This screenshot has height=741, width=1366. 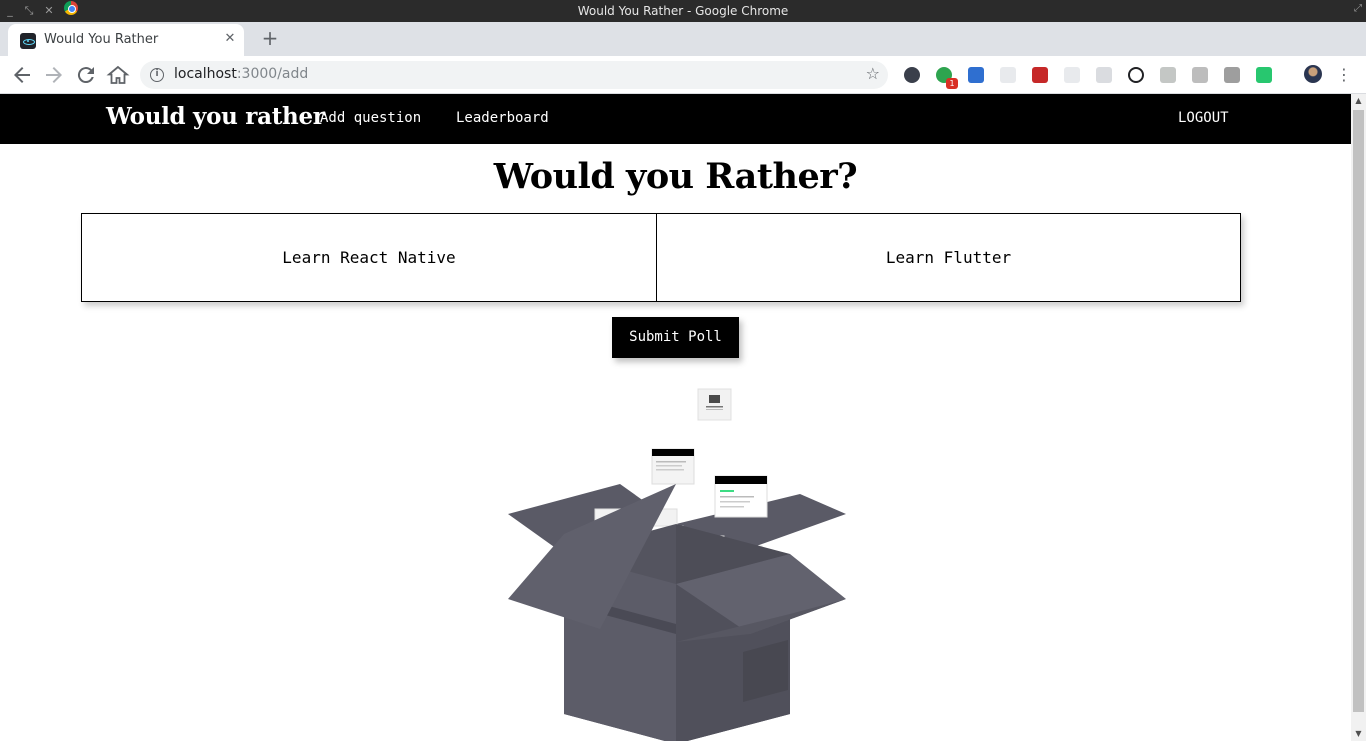 I want to click on option-two-text: Learn Flutter, so click(x=948, y=257).